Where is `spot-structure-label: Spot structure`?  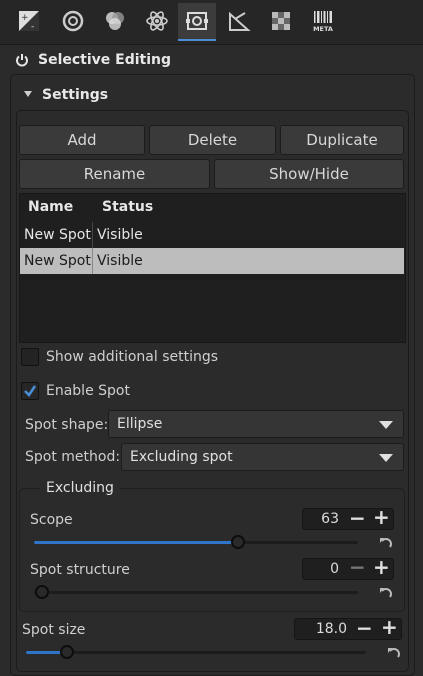
spot-structure-label: Spot structure is located at coordinates (80, 570).